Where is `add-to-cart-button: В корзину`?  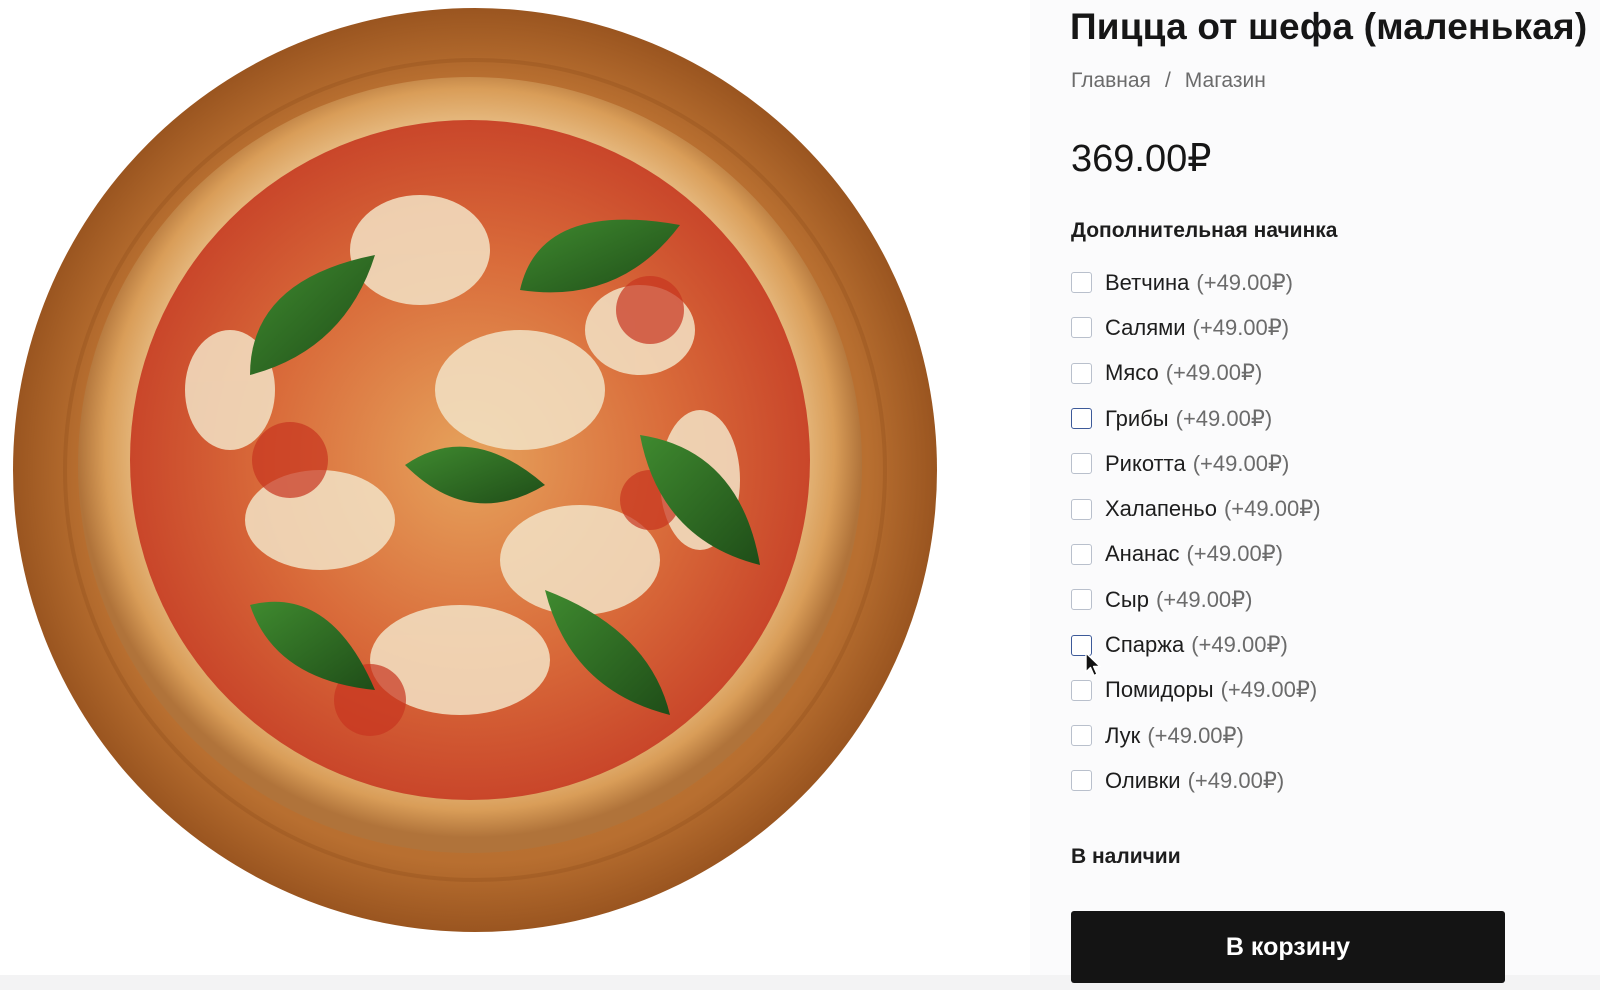 add-to-cart-button: В корзину is located at coordinates (1288, 947).